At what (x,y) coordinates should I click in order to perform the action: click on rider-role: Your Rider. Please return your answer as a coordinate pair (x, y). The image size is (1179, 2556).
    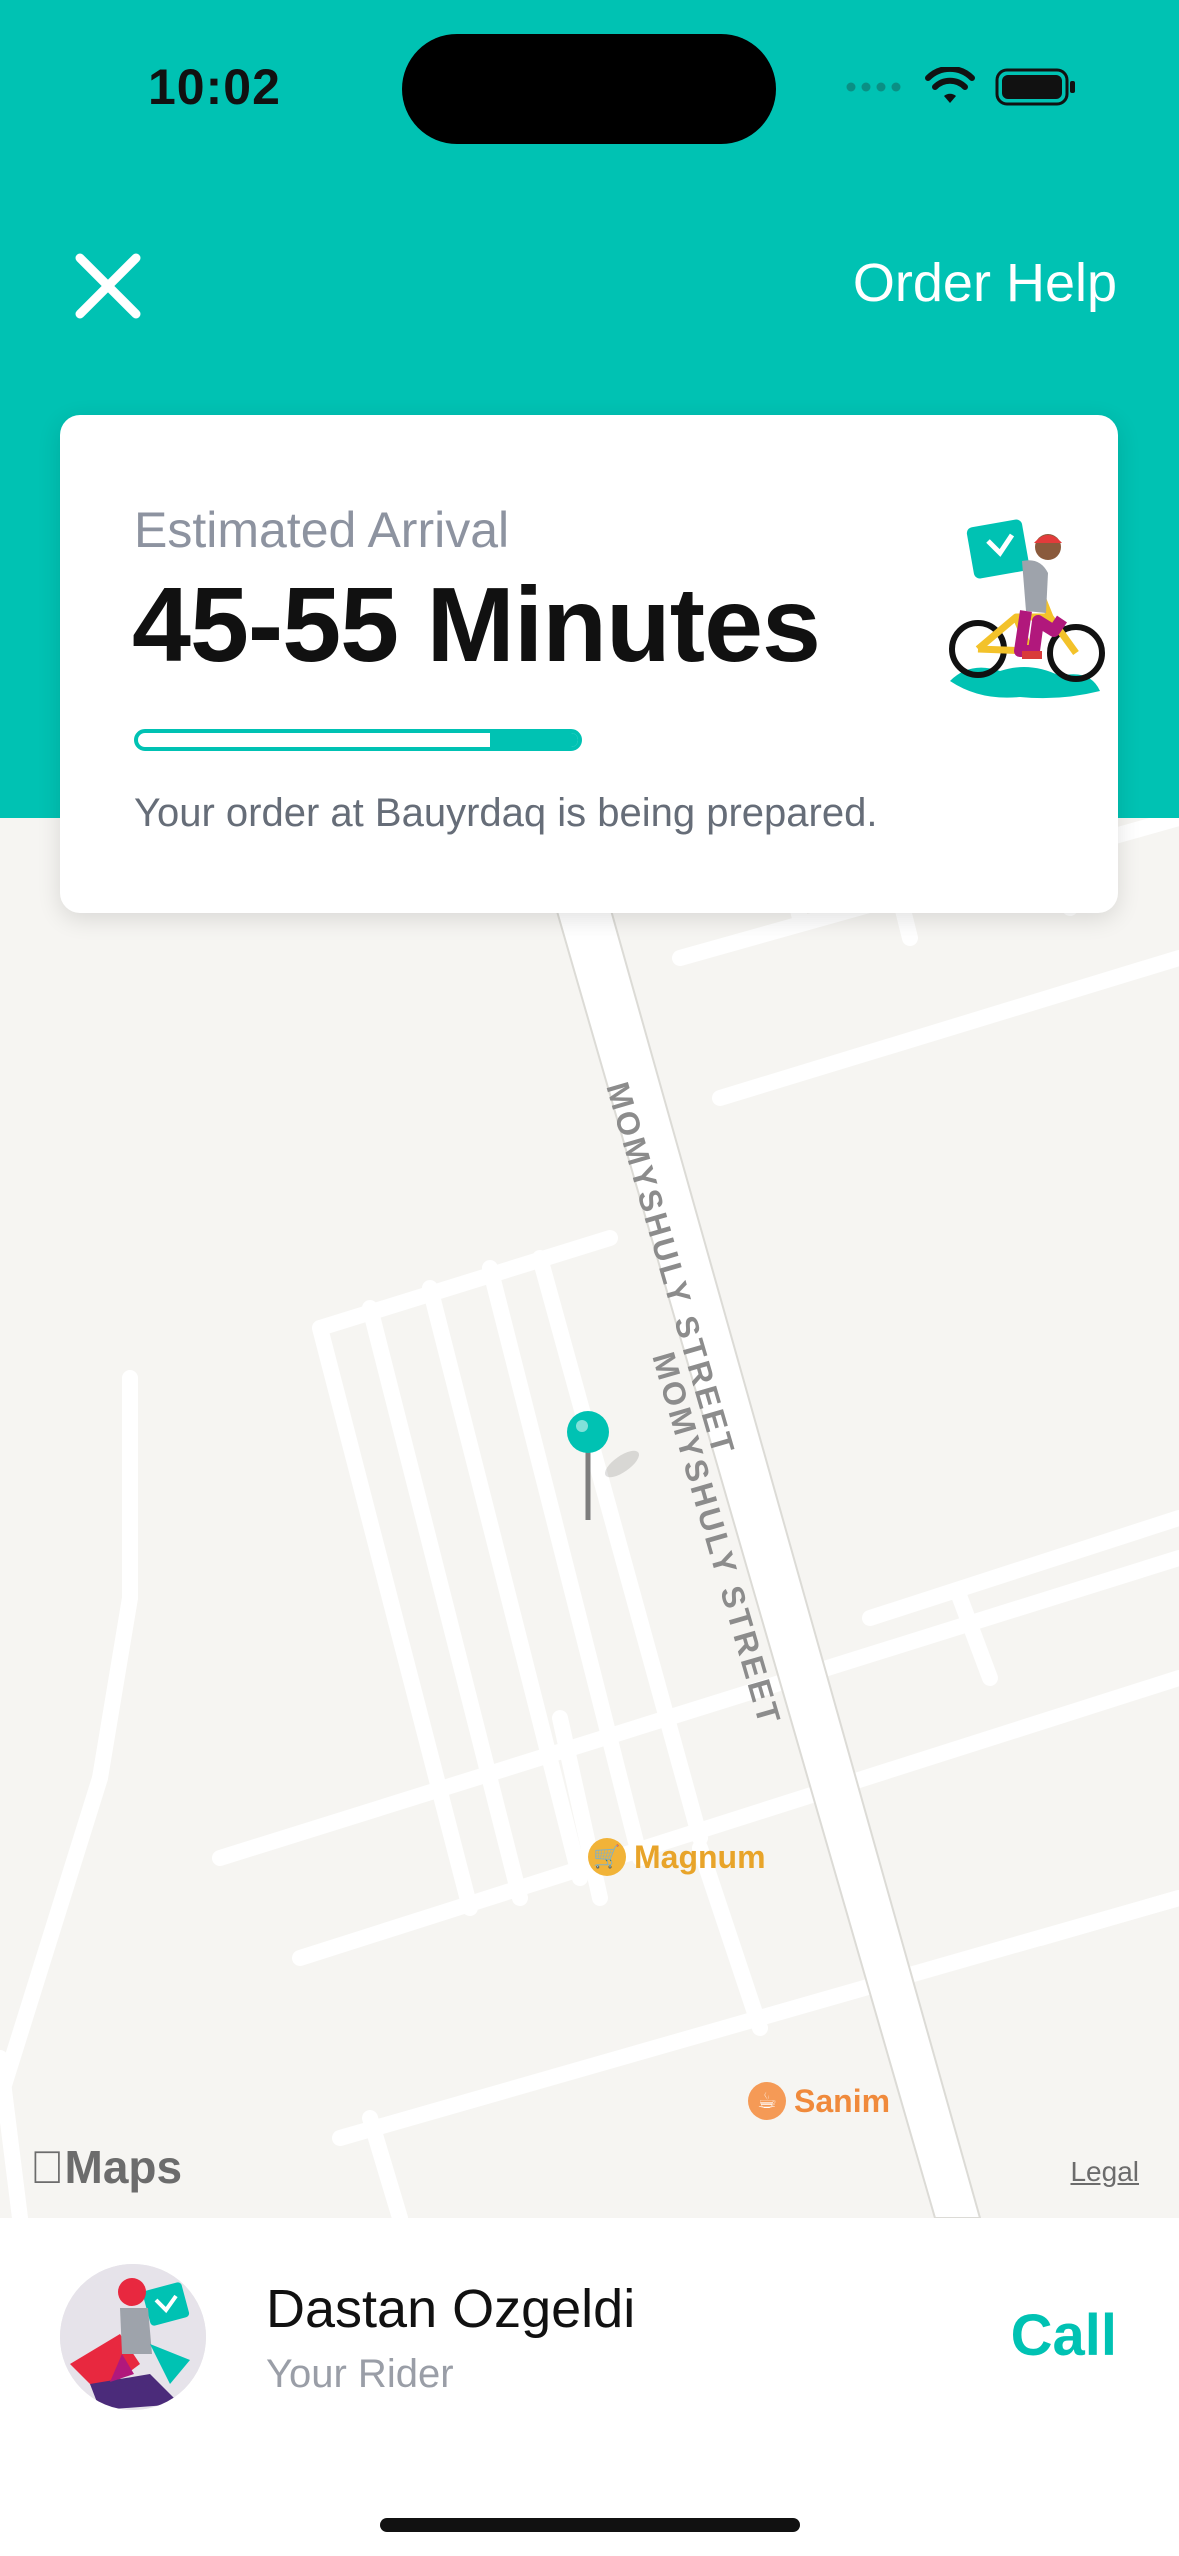
    Looking at the image, I should click on (360, 2374).